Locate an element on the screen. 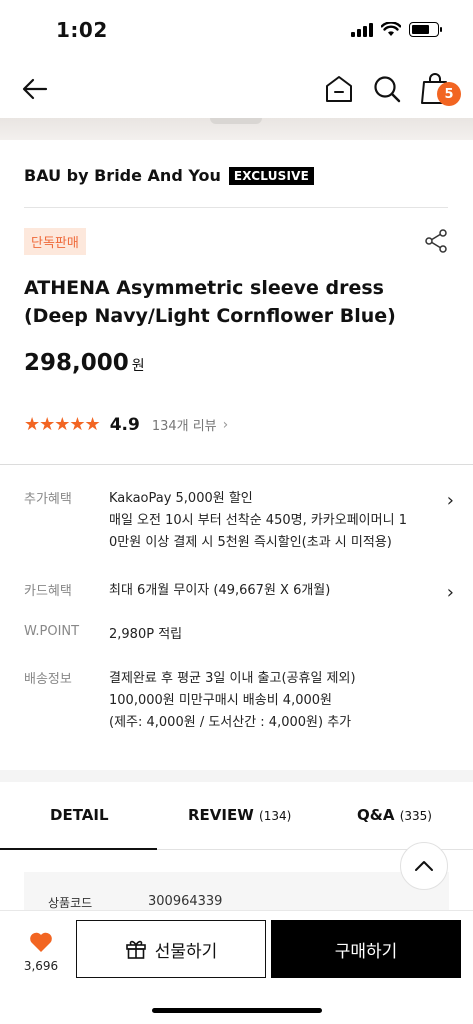  card-benefit-label: 카드혜택 is located at coordinates (48, 591).